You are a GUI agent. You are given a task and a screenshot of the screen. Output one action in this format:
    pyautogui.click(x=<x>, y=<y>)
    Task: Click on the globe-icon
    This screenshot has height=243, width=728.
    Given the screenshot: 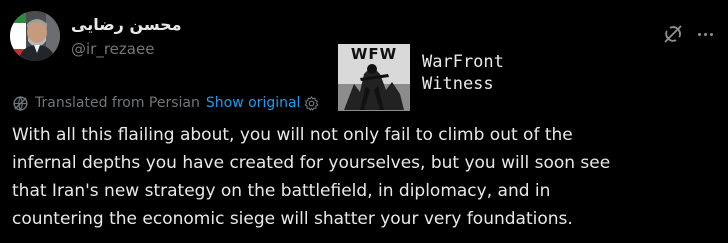 What is the action you would take?
    pyautogui.click(x=20, y=103)
    